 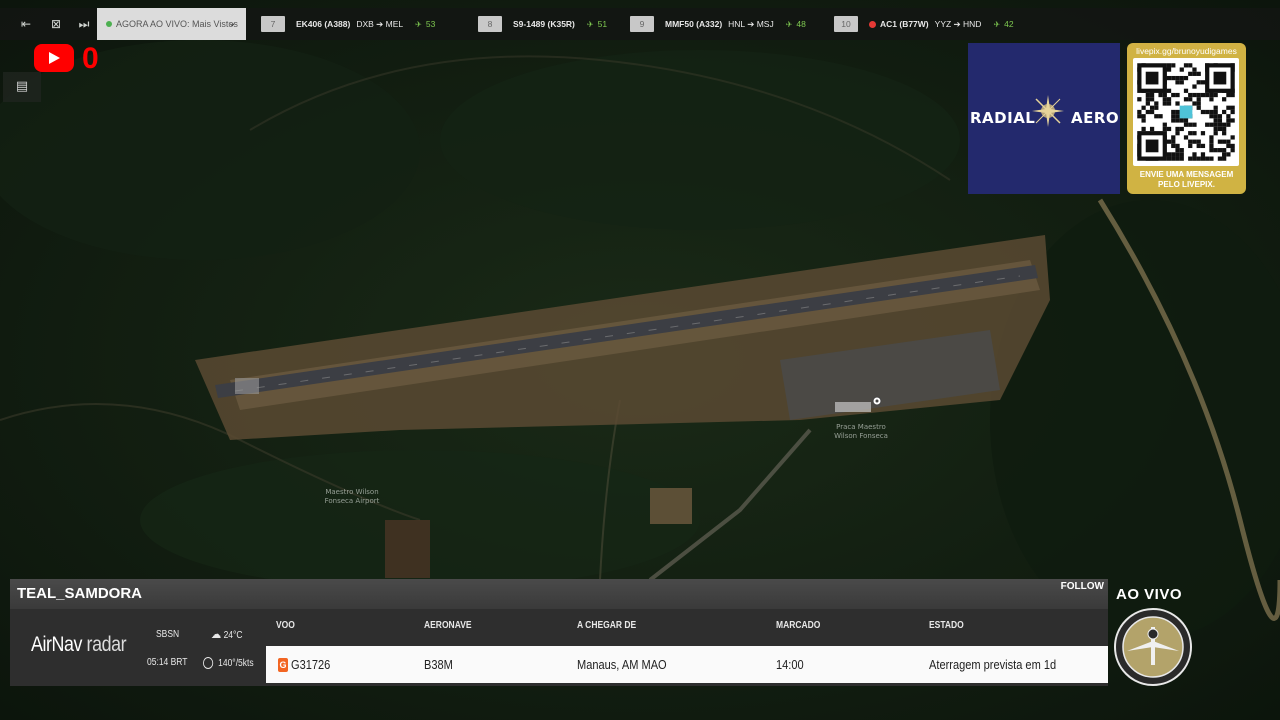 I want to click on cell-from: Manaus, AM MAO, so click(x=622, y=664).